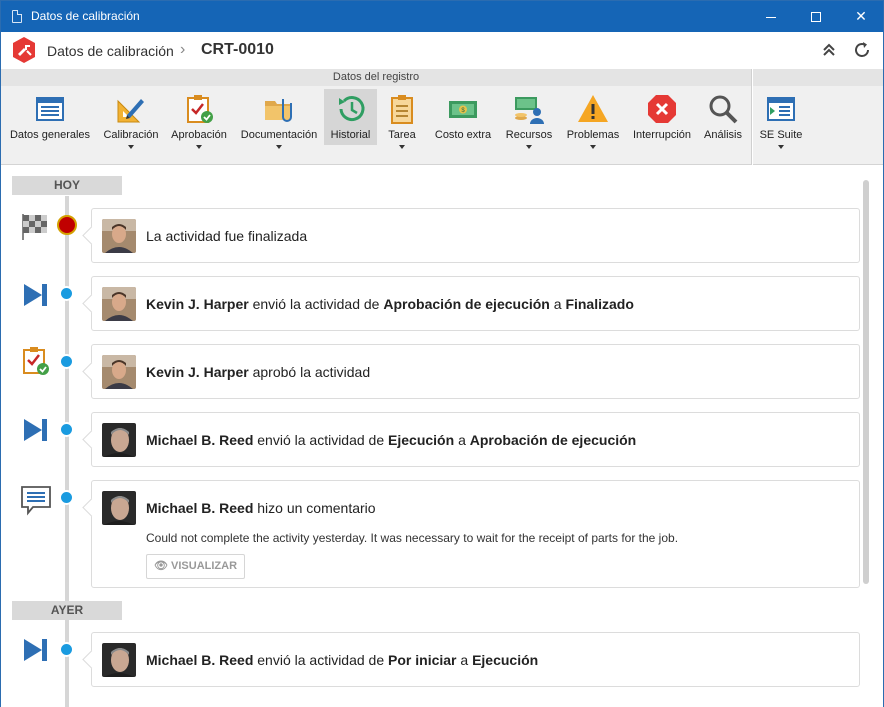 The image size is (884, 707). What do you see at coordinates (529, 135) in the screenshot?
I see `tool-label: Recursos` at bounding box center [529, 135].